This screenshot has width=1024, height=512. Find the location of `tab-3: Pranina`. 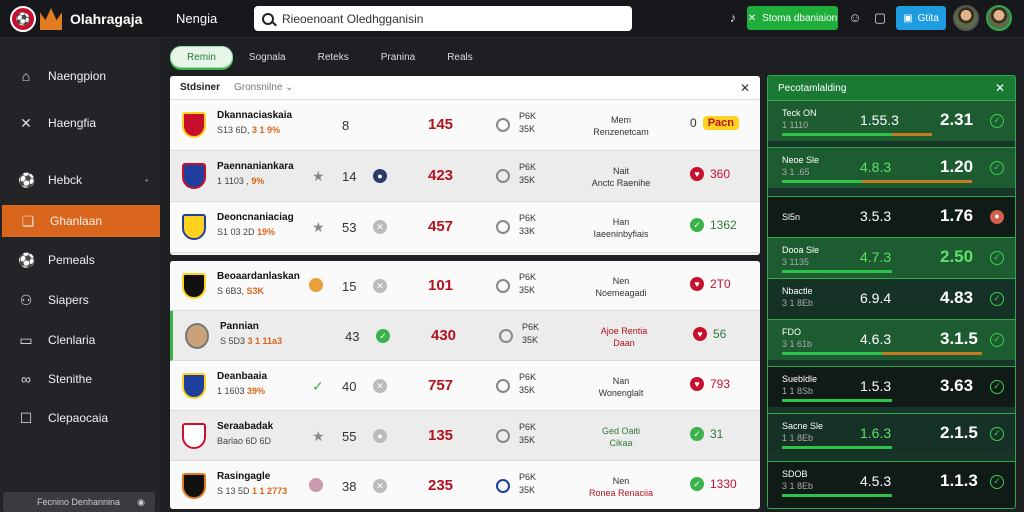

tab-3: Pranina is located at coordinates (398, 57).